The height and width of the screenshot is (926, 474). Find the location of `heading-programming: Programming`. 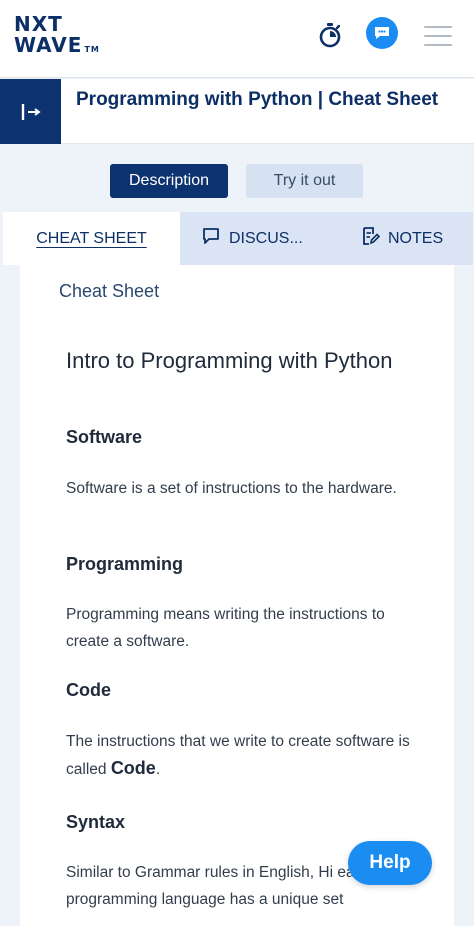

heading-programming: Programming is located at coordinates (125, 564).